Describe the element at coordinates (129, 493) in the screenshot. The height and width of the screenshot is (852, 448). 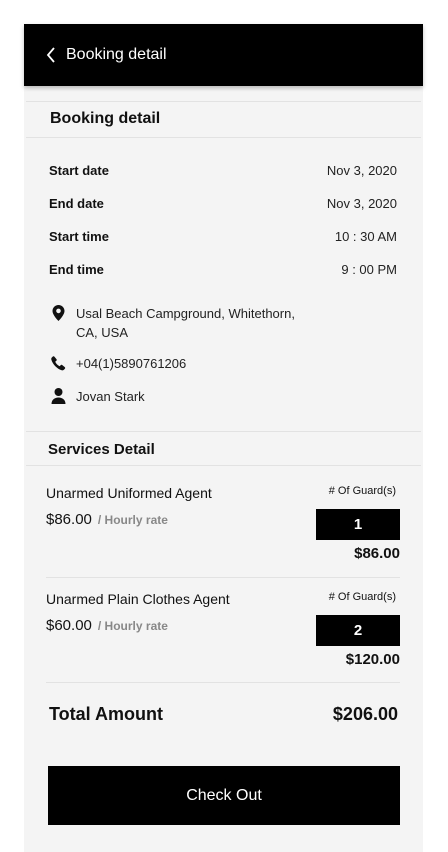
I see `service-name: Unarmed Uniformed Agent` at that location.